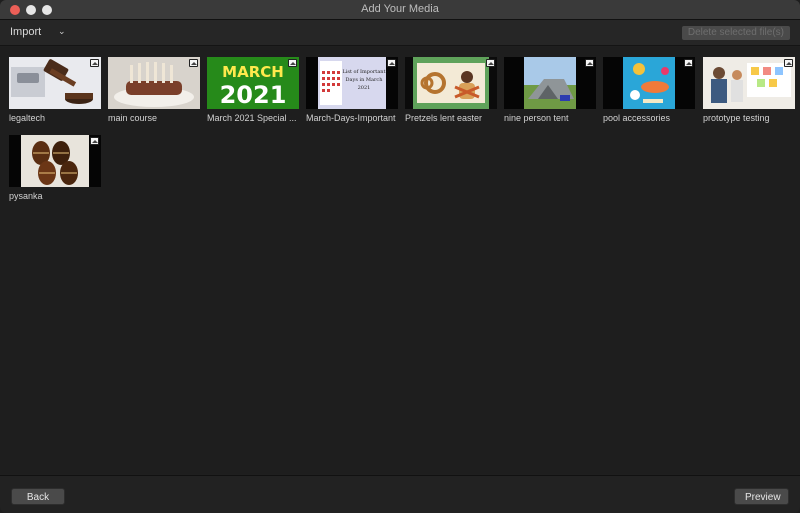  Describe the element at coordinates (253, 95) in the screenshot. I see `march-year: 2021` at that location.